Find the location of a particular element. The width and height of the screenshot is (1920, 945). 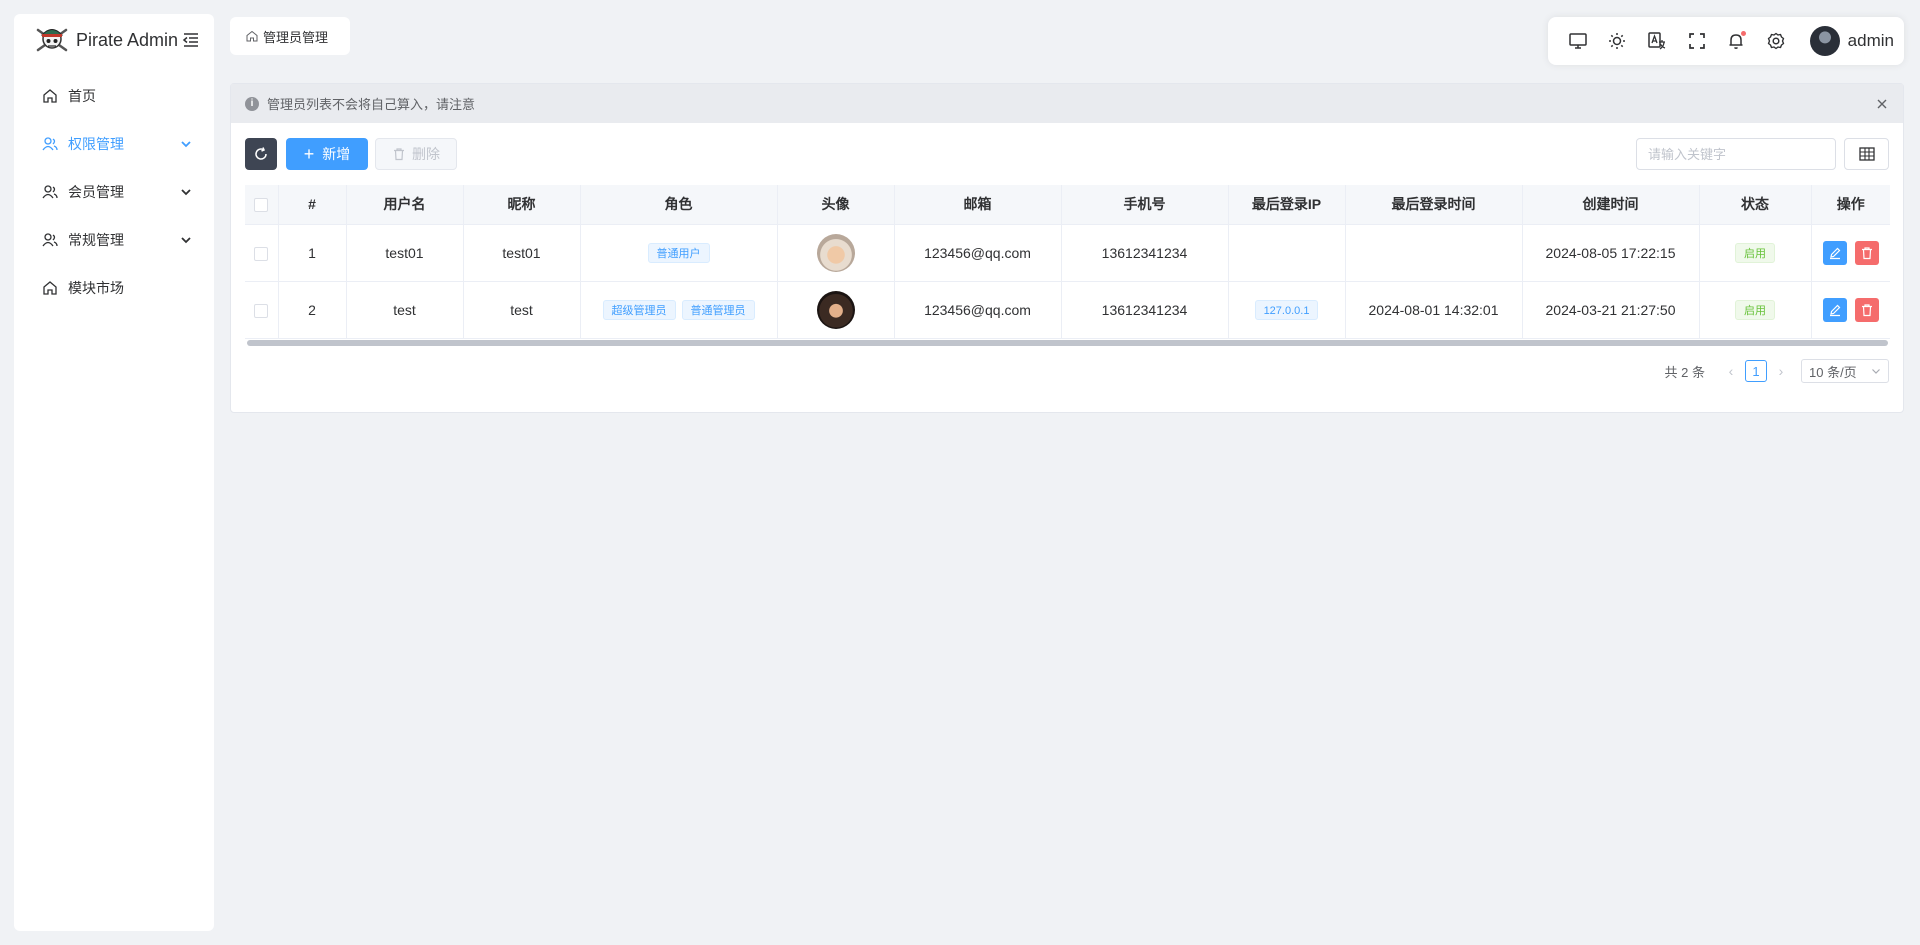

sidebar-item-label: 常规管理 is located at coordinates (96, 240).